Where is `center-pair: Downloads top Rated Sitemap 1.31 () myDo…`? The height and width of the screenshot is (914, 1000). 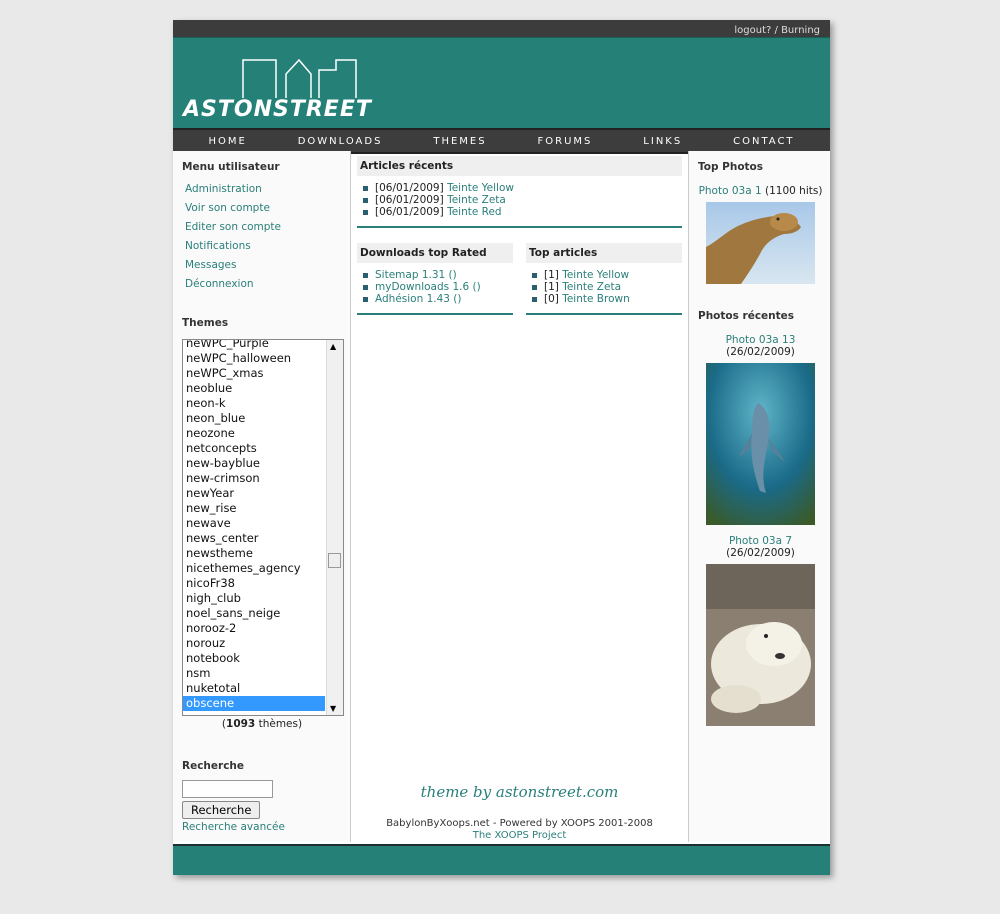 center-pair: Downloads top Rated Sitemap 1.31 () myDo… is located at coordinates (519, 286).